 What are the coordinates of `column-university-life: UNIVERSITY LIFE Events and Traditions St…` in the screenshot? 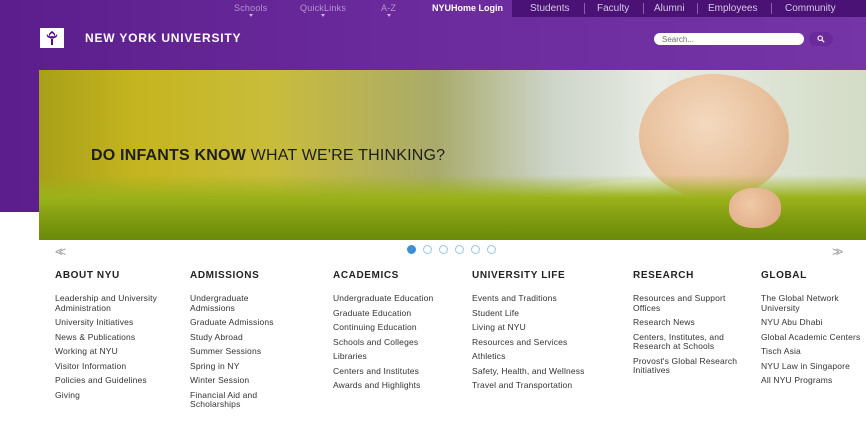 It's located at (536, 333).